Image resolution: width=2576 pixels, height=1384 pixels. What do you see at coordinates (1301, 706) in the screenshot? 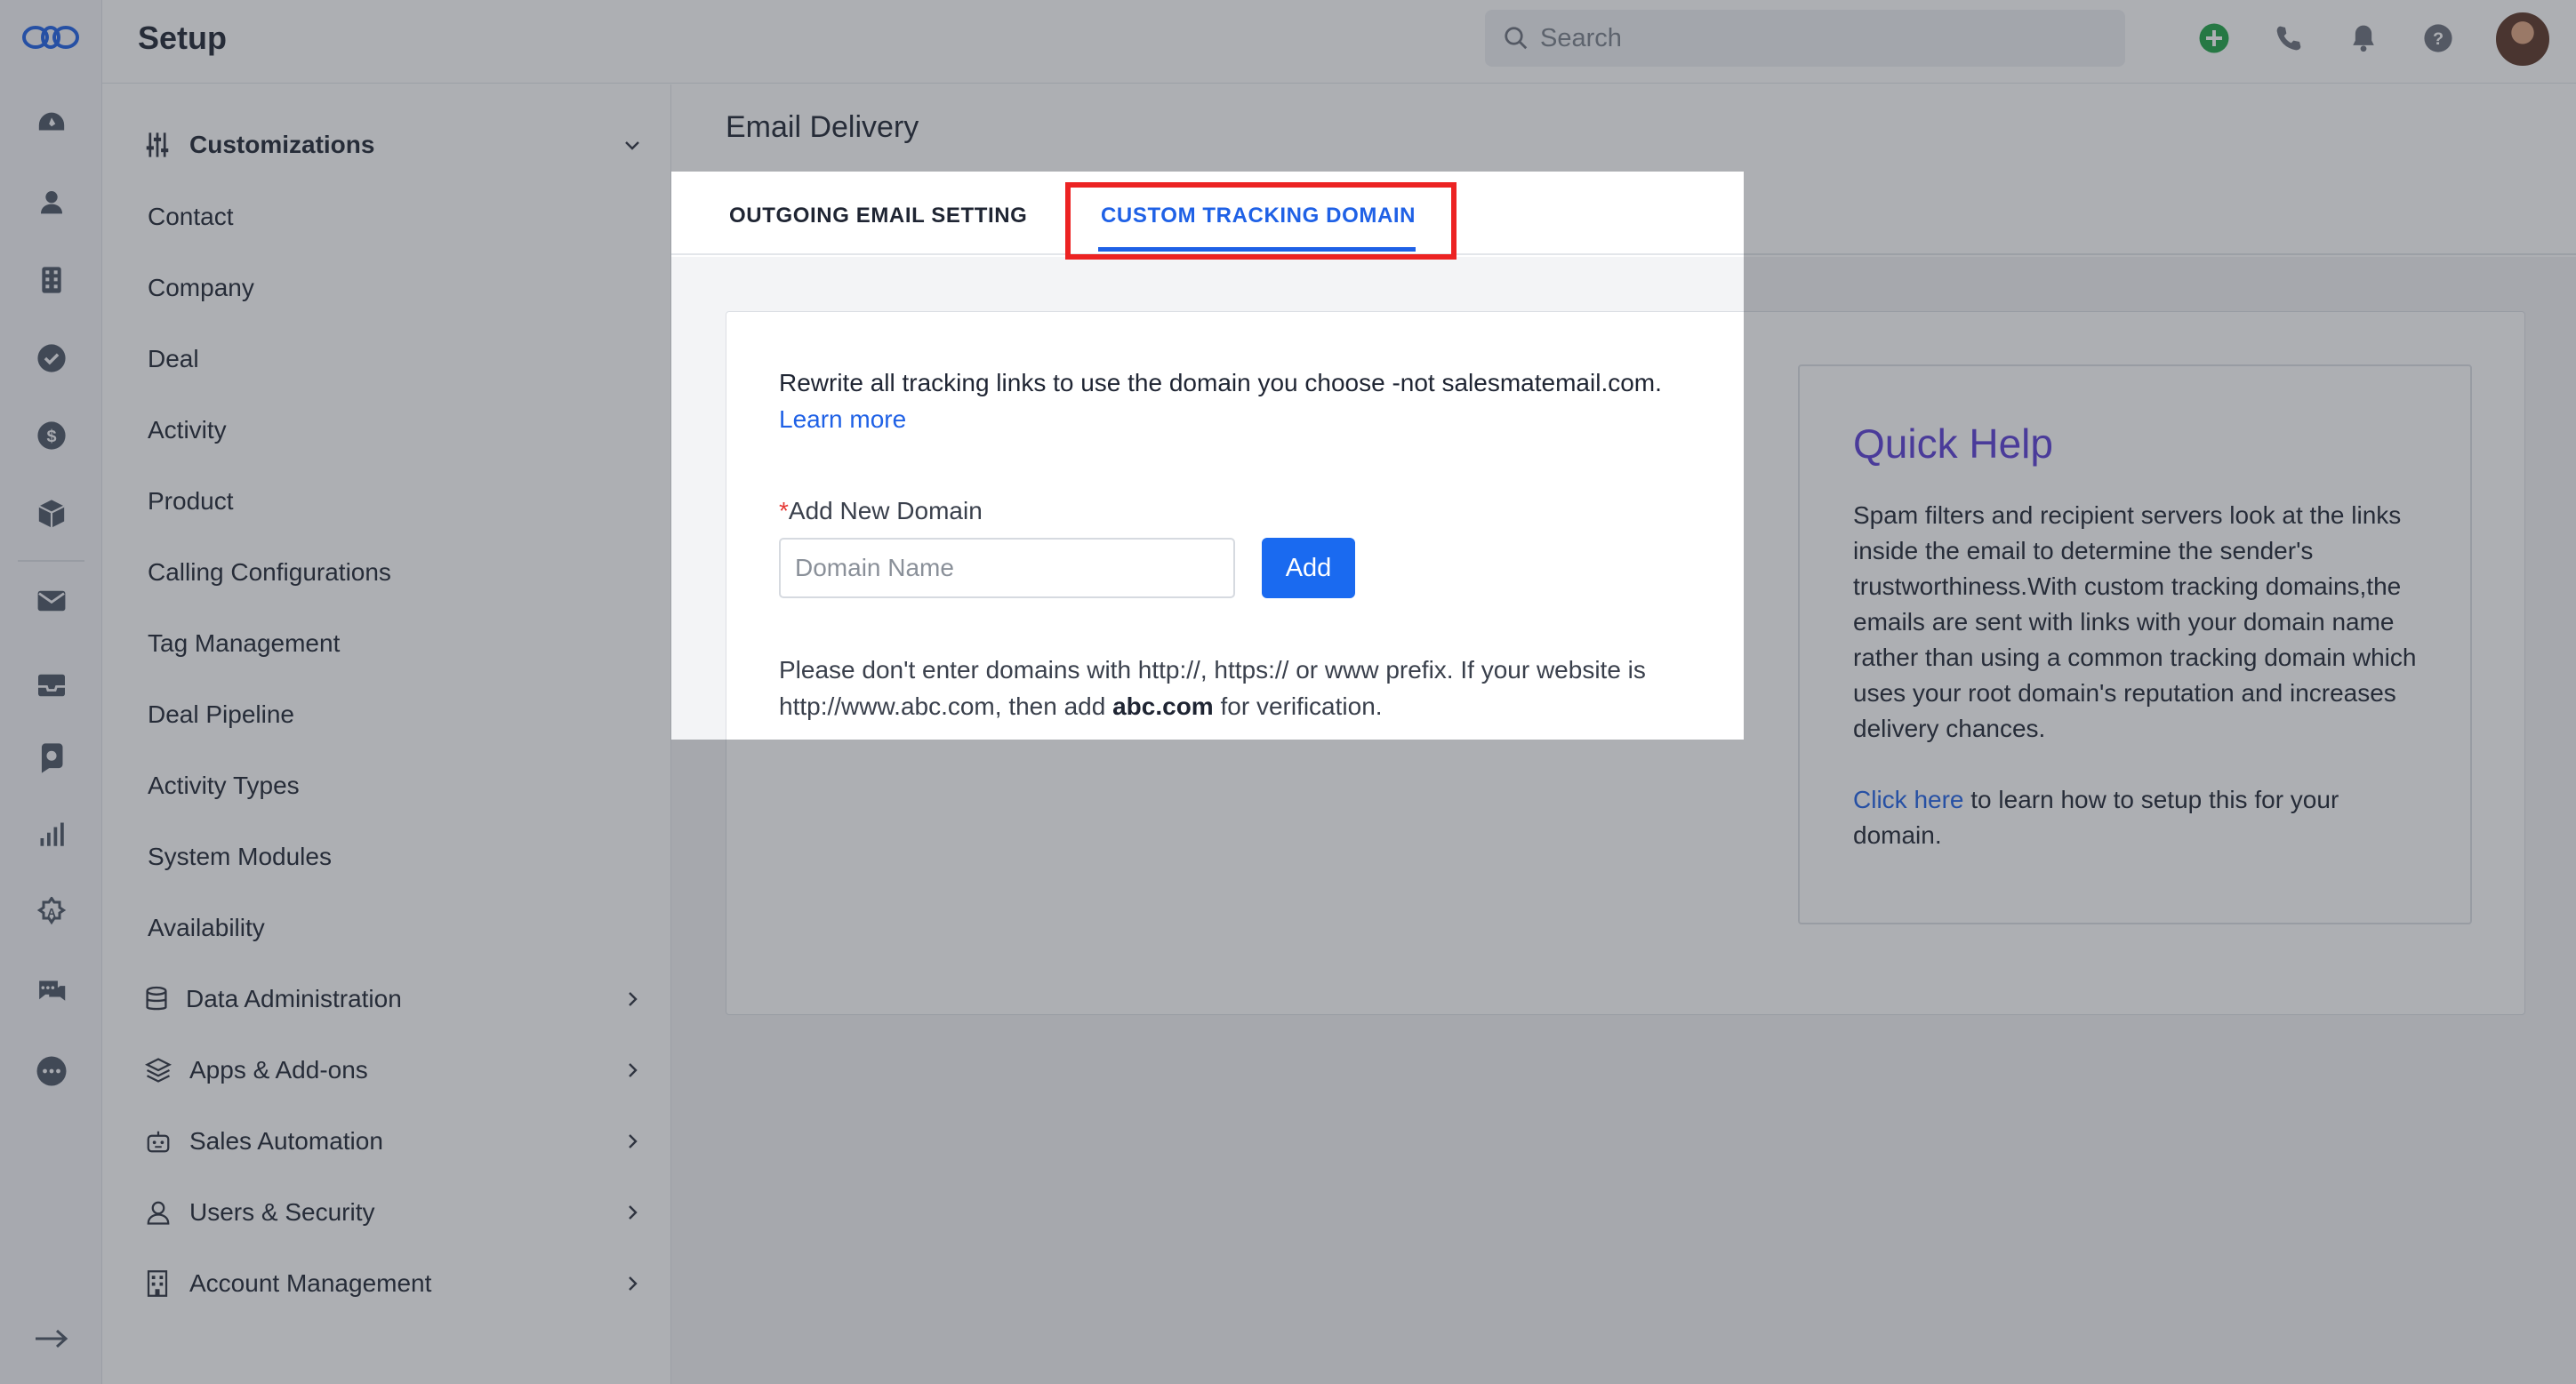
I see `note-text-end: for verification.` at bounding box center [1301, 706].